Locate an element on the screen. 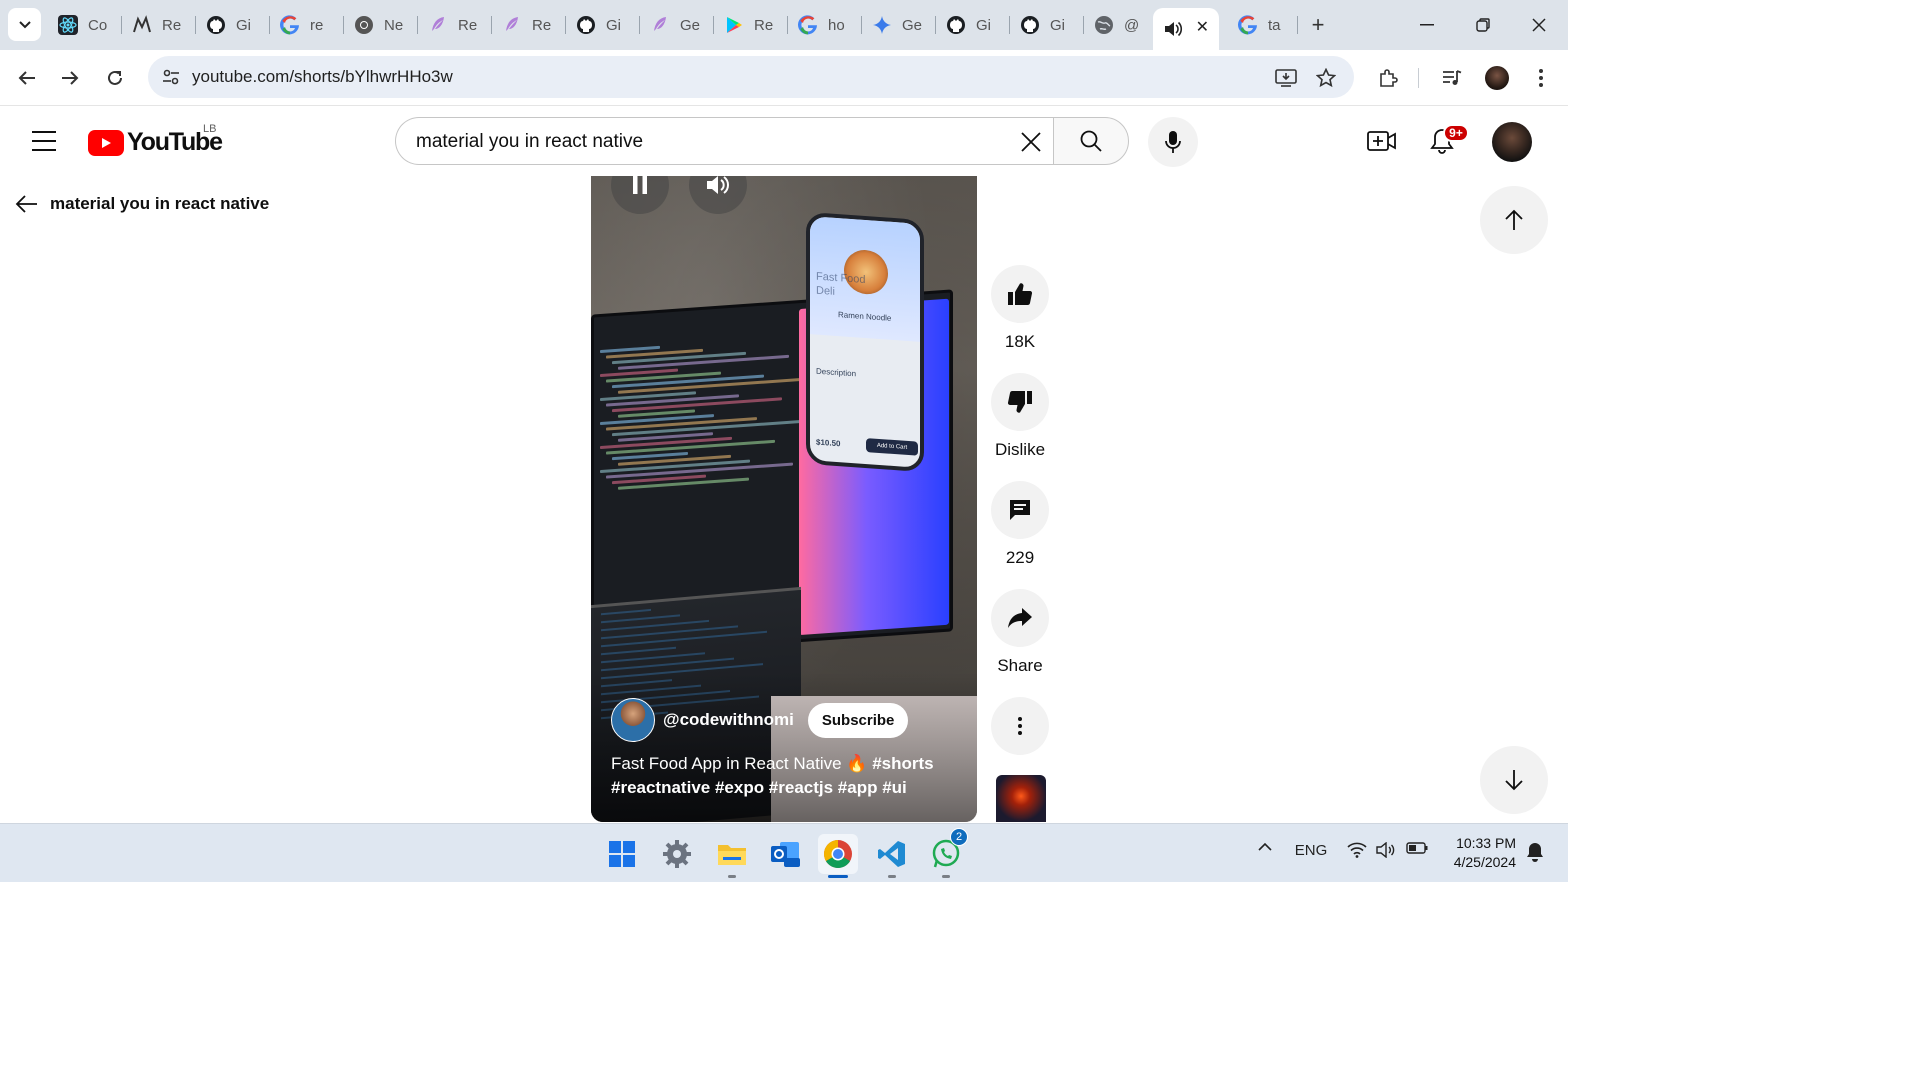 The height and width of the screenshot is (1080, 1920). close-tab-icon: ✕ is located at coordinates (1202, 27).